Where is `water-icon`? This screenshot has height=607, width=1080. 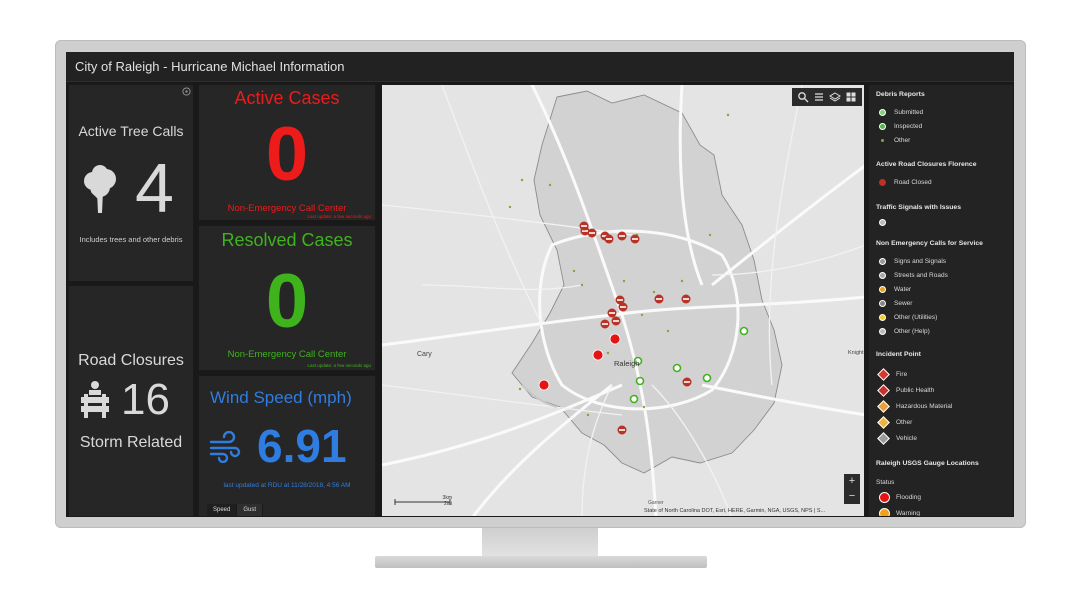 water-icon is located at coordinates (882, 289).